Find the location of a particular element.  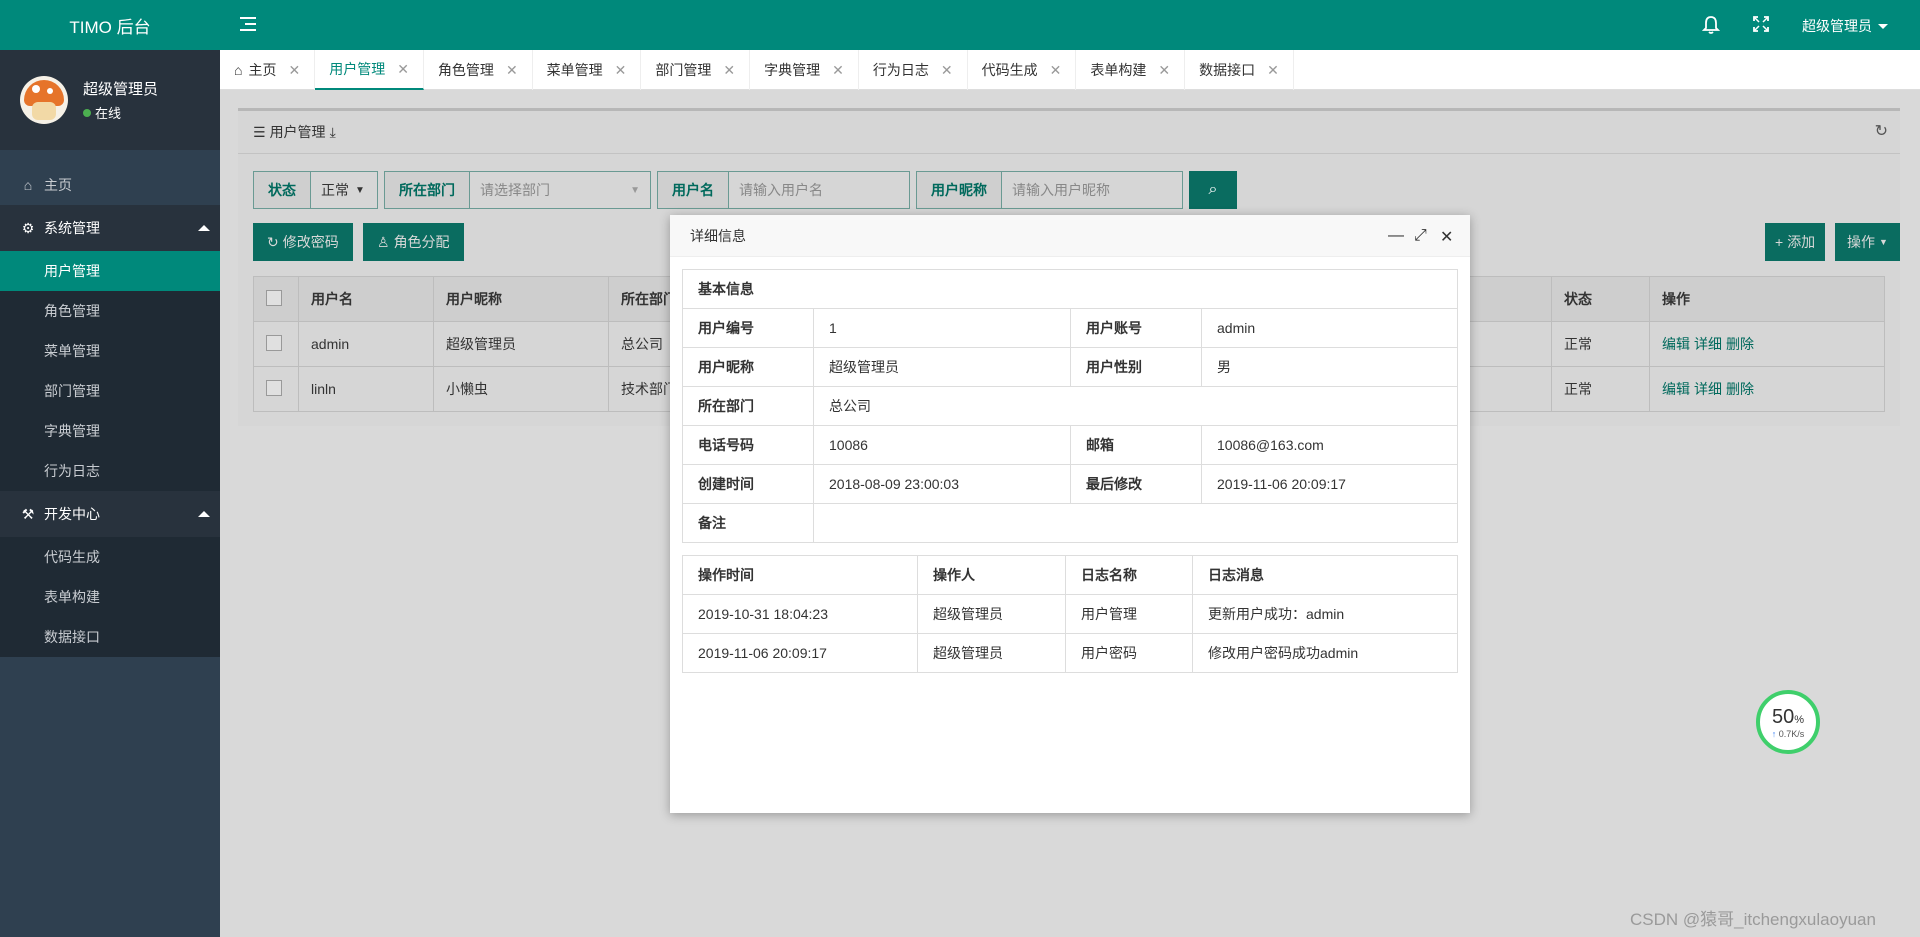

field-value: 2019-11-06 20:09:17 is located at coordinates (1329, 484).